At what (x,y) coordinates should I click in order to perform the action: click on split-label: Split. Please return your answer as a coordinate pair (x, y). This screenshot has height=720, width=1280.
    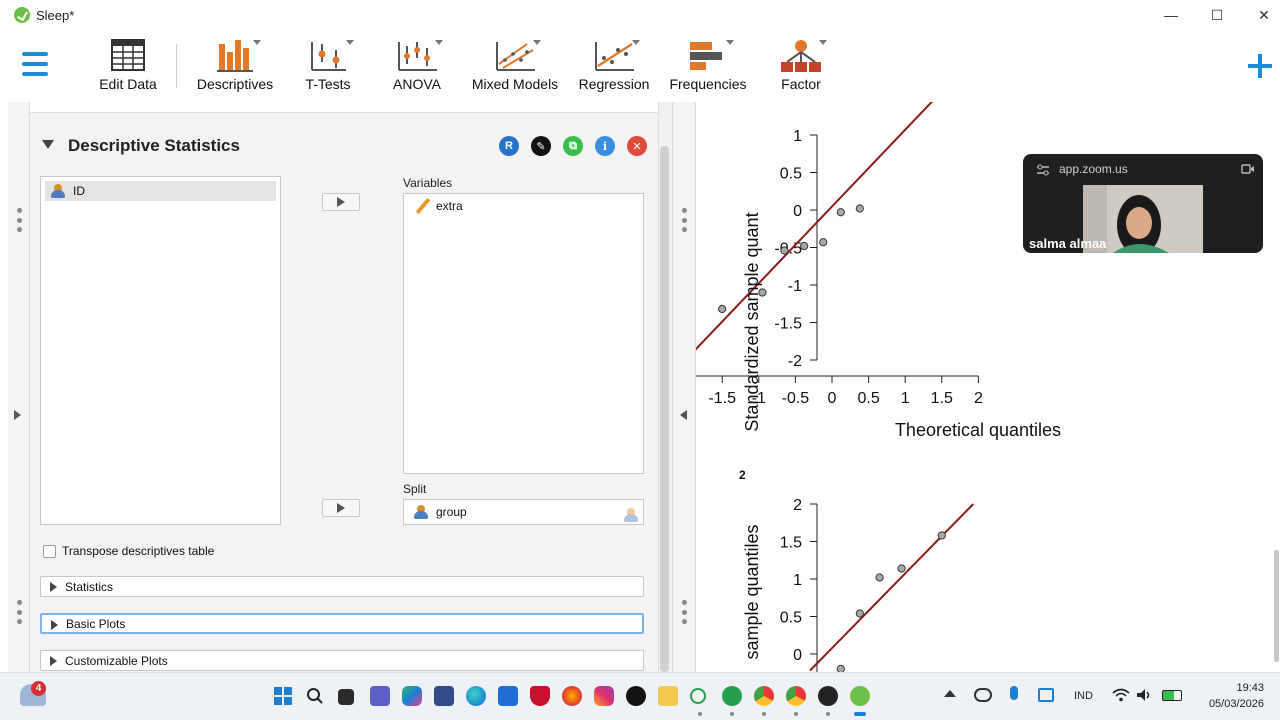
    Looking at the image, I should click on (415, 489).